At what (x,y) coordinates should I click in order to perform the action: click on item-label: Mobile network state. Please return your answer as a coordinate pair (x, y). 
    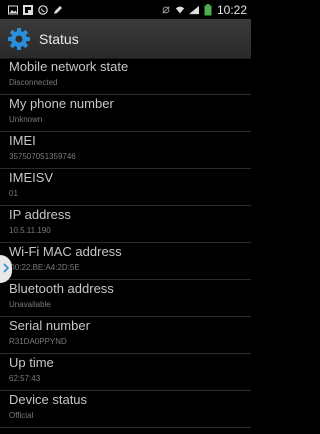
    Looking at the image, I should click on (69, 66).